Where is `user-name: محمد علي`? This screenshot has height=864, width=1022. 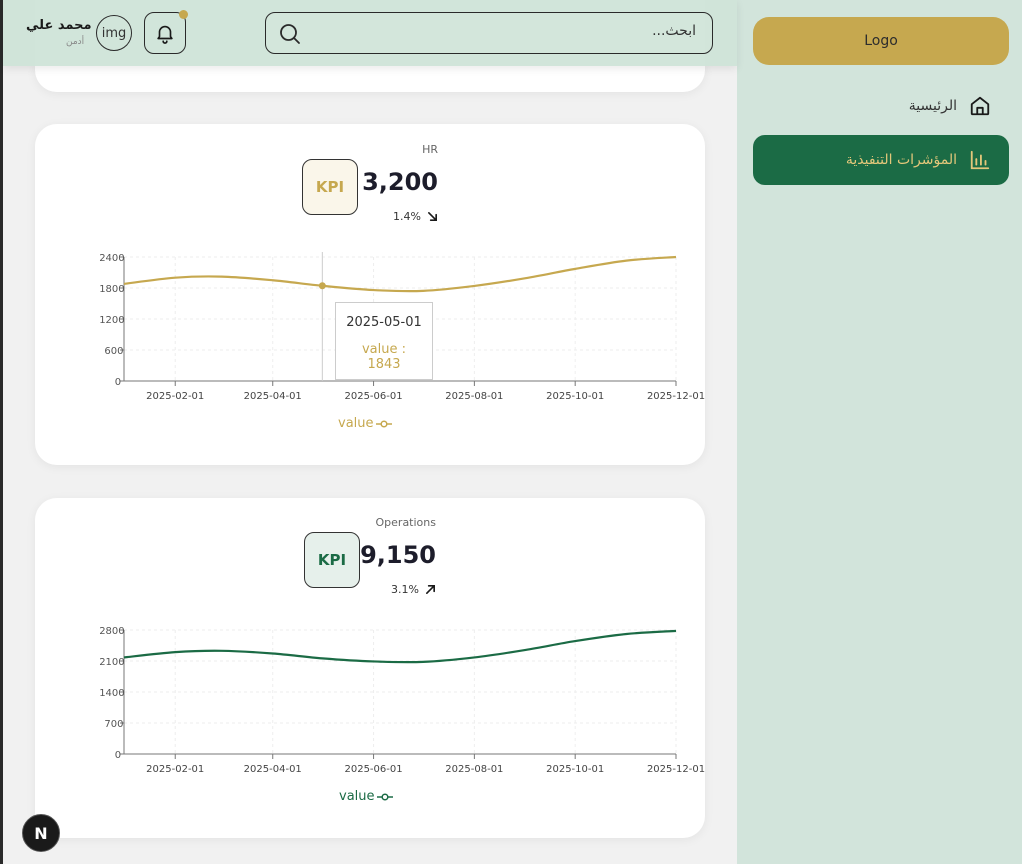 user-name: محمد علي is located at coordinates (59, 25).